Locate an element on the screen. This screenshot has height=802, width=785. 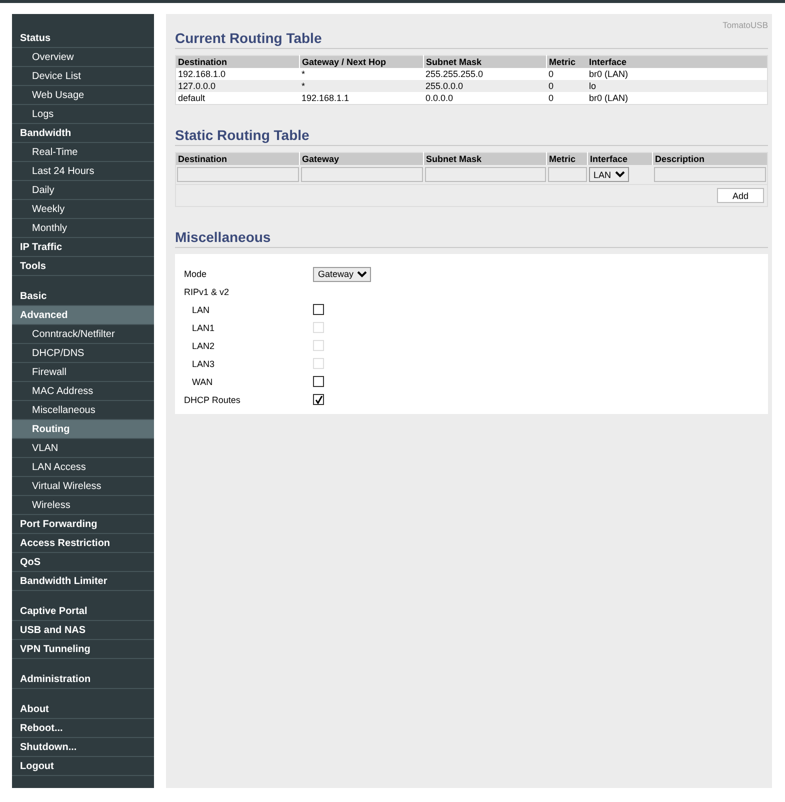
nav-subitem: Last 24 Hours is located at coordinates (83, 171).